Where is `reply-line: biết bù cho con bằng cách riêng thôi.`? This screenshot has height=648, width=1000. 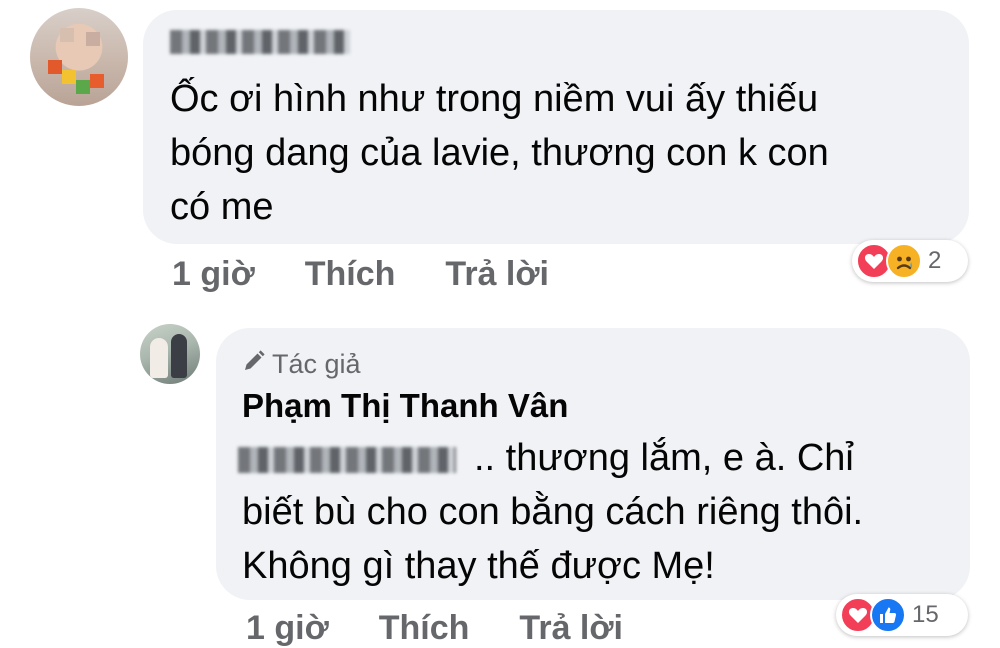 reply-line: biết bù cho con bằng cách riêng thôi. is located at coordinates (553, 512).